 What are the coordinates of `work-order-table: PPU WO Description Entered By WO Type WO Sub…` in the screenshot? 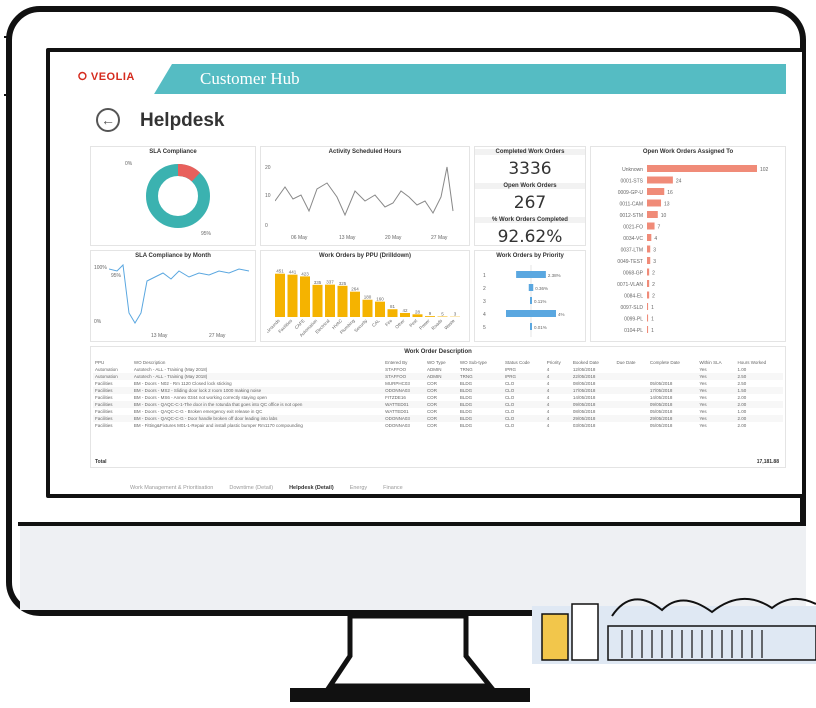 It's located at (438, 394).